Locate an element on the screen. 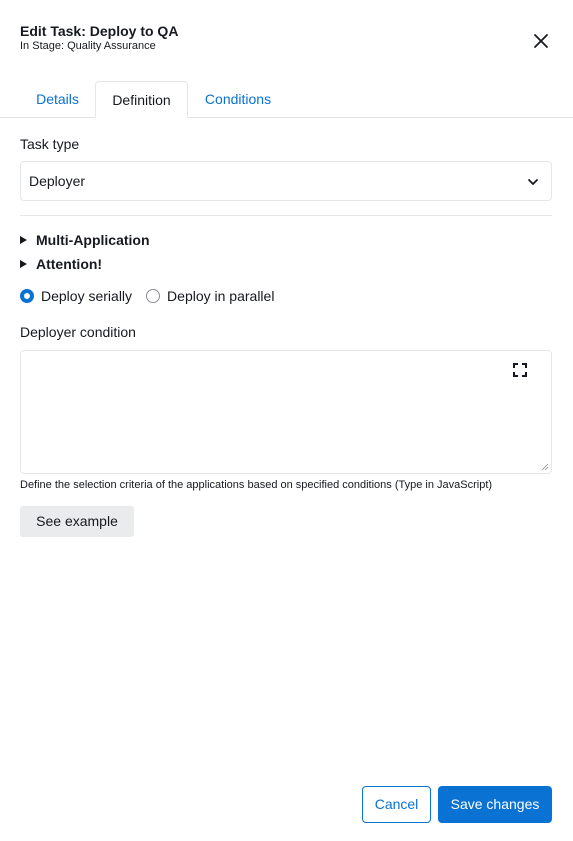 The height and width of the screenshot is (841, 573). expander-multi-application: Multi-Application is located at coordinates (85, 240).